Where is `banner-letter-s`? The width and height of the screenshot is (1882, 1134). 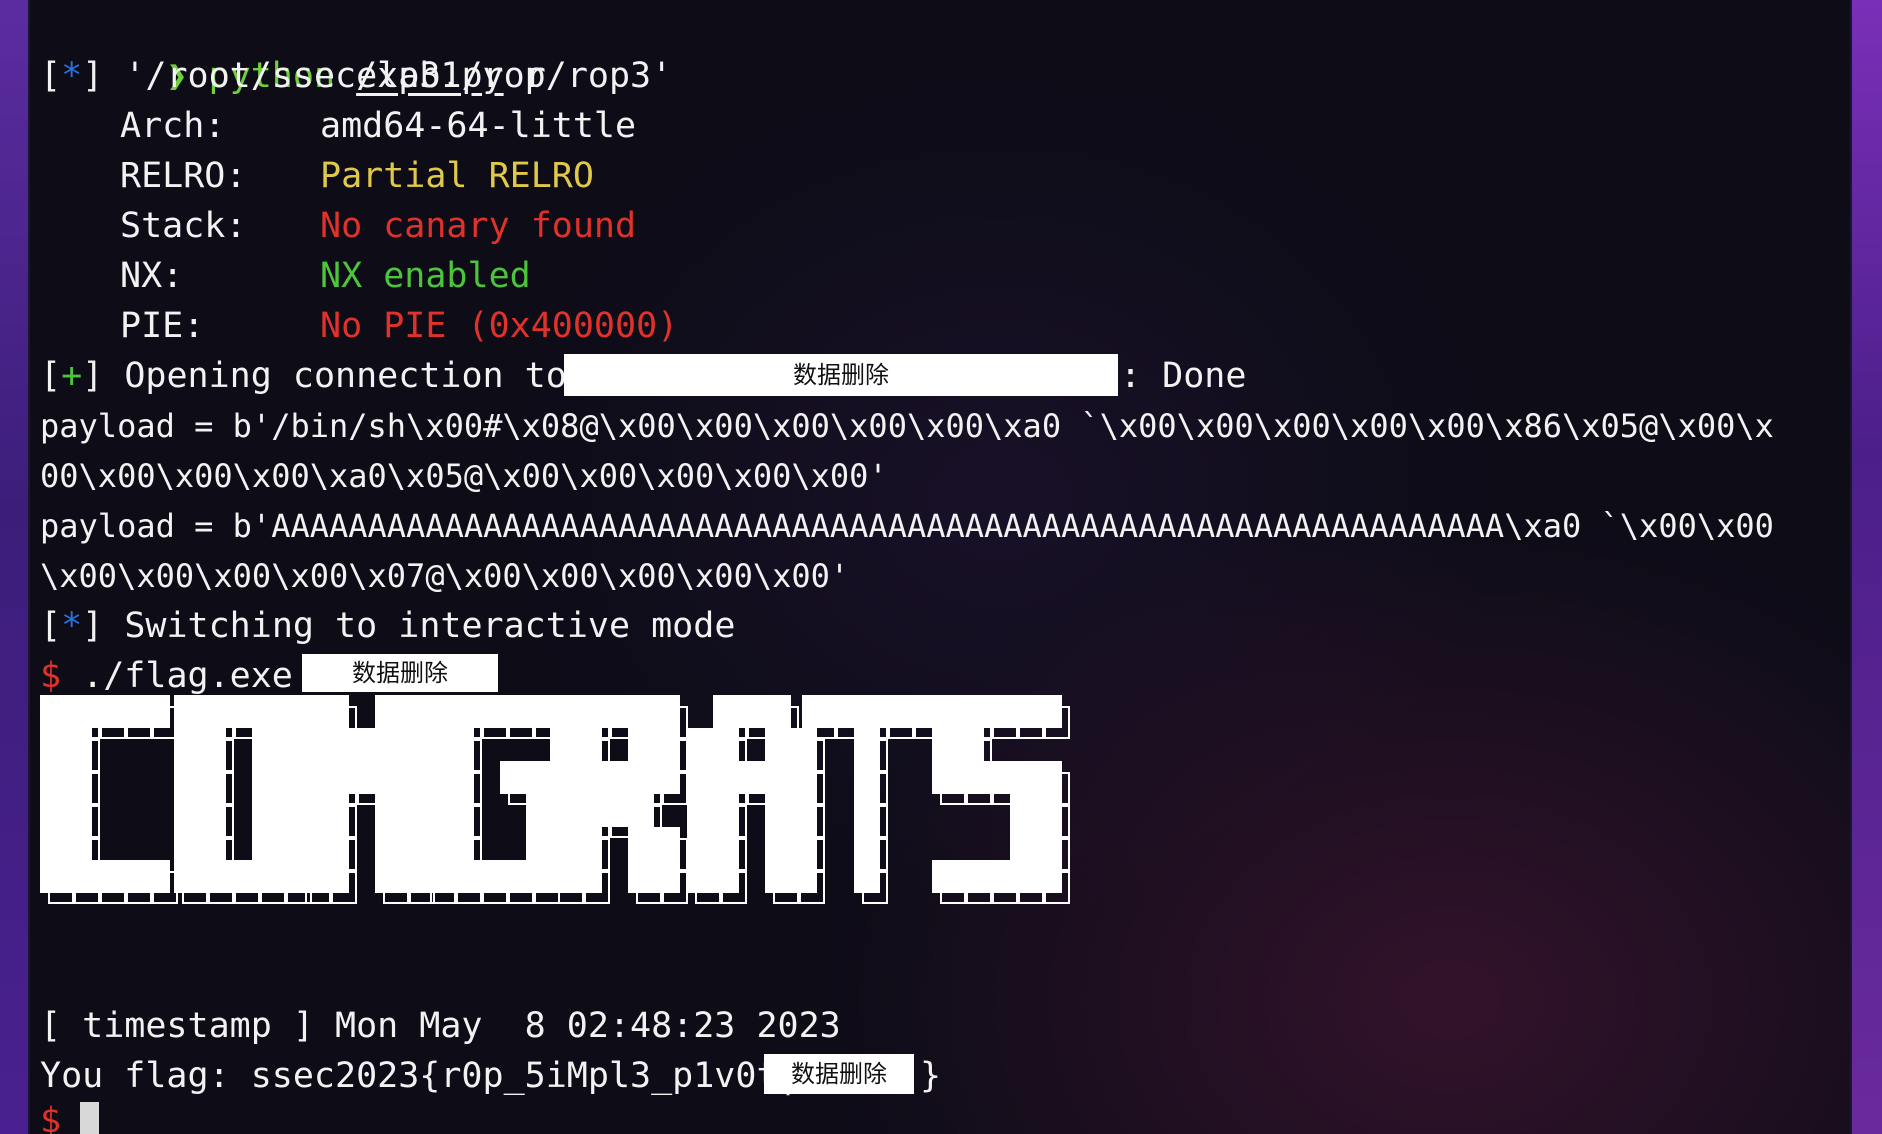
banner-letter-s is located at coordinates (997, 794).